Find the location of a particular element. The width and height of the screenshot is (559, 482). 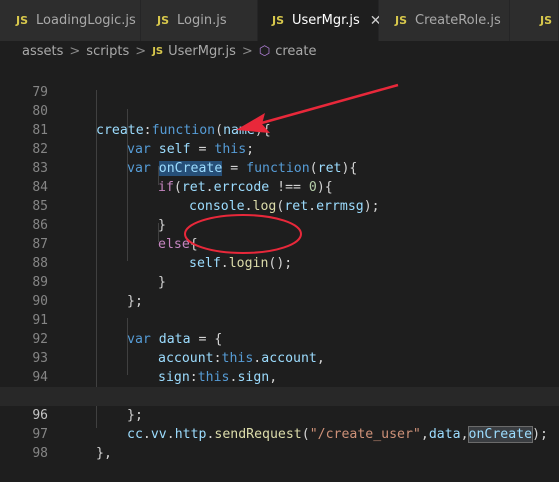

tab-login: JS Login.js is located at coordinates (199, 20).